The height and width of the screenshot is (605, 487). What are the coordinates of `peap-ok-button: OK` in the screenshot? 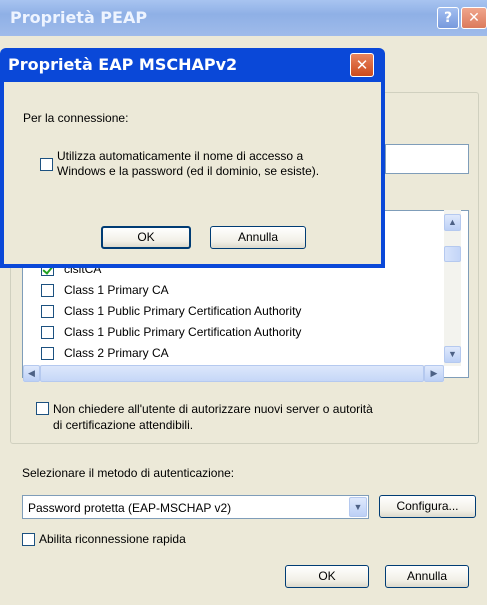 It's located at (327, 576).